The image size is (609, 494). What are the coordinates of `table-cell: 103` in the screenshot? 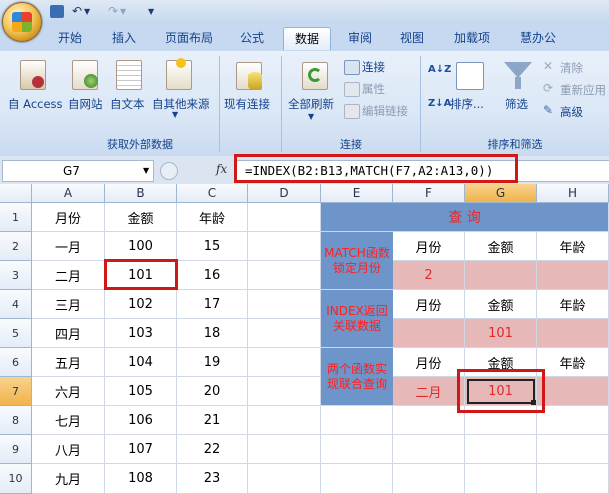 It's located at (141, 333).